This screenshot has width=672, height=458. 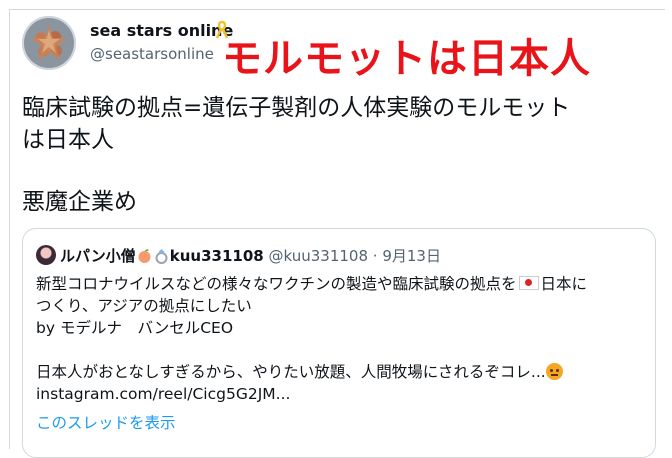 What do you see at coordinates (98, 256) in the screenshot?
I see `quoted-display-name: ルパン小僧` at bounding box center [98, 256].